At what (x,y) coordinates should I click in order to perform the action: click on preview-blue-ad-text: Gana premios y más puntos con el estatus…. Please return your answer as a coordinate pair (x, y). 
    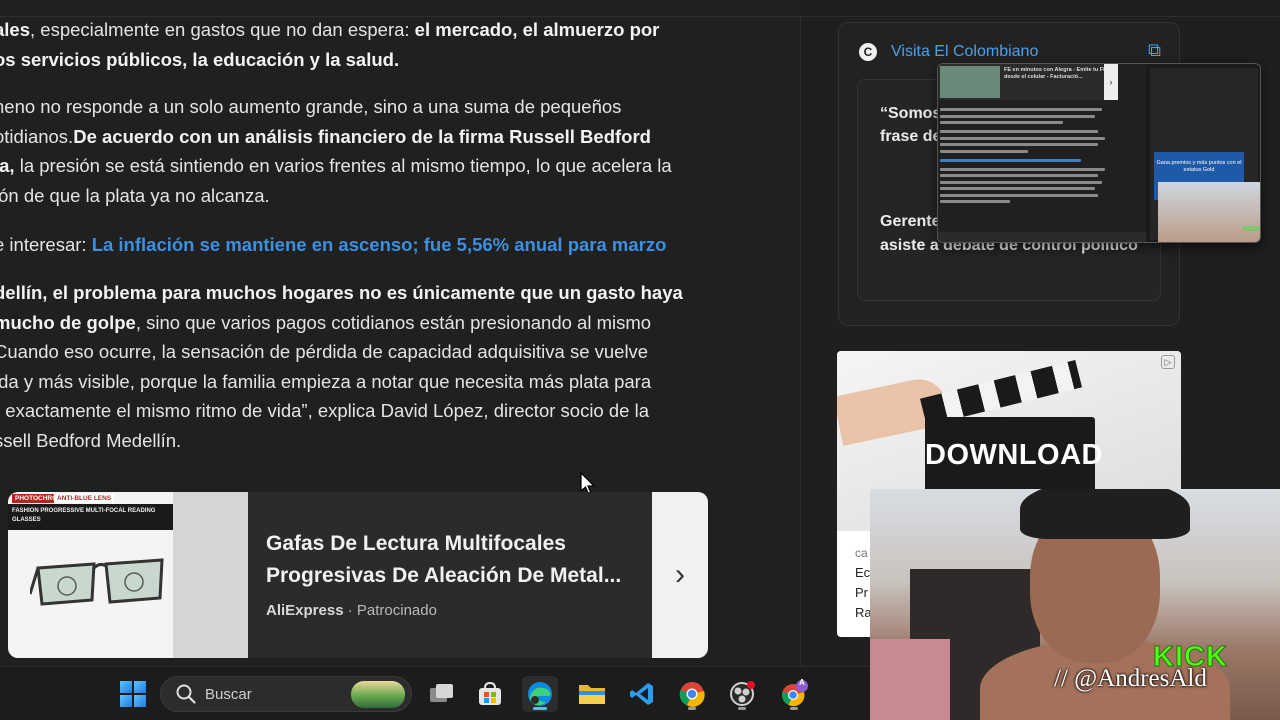
    Looking at the image, I should click on (1199, 166).